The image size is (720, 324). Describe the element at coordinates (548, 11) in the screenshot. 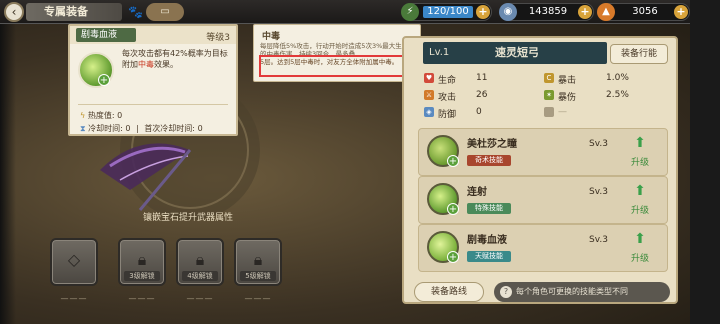

I see `gem-value: 143859` at that location.